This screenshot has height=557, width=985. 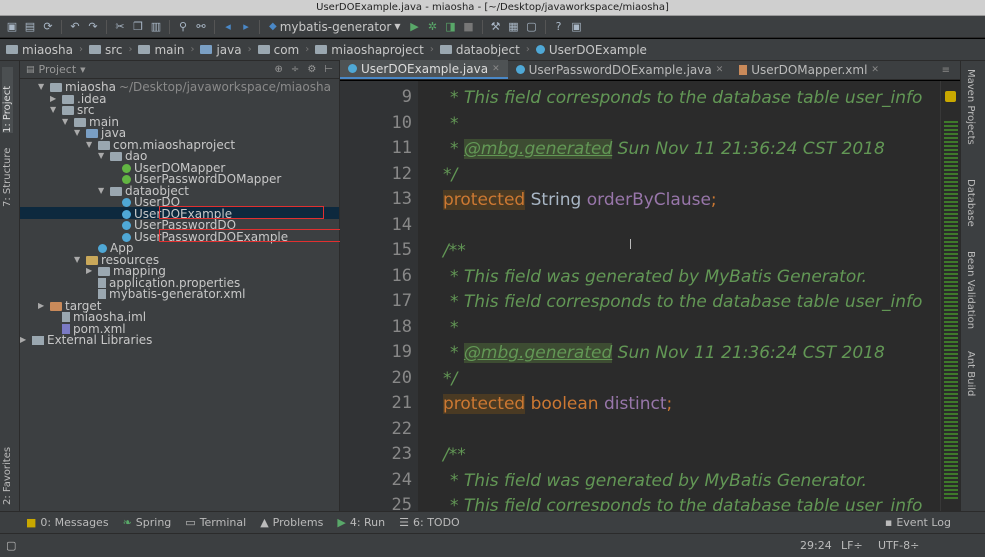 I want to click on project-panel-title: Project, so click(x=57, y=69).